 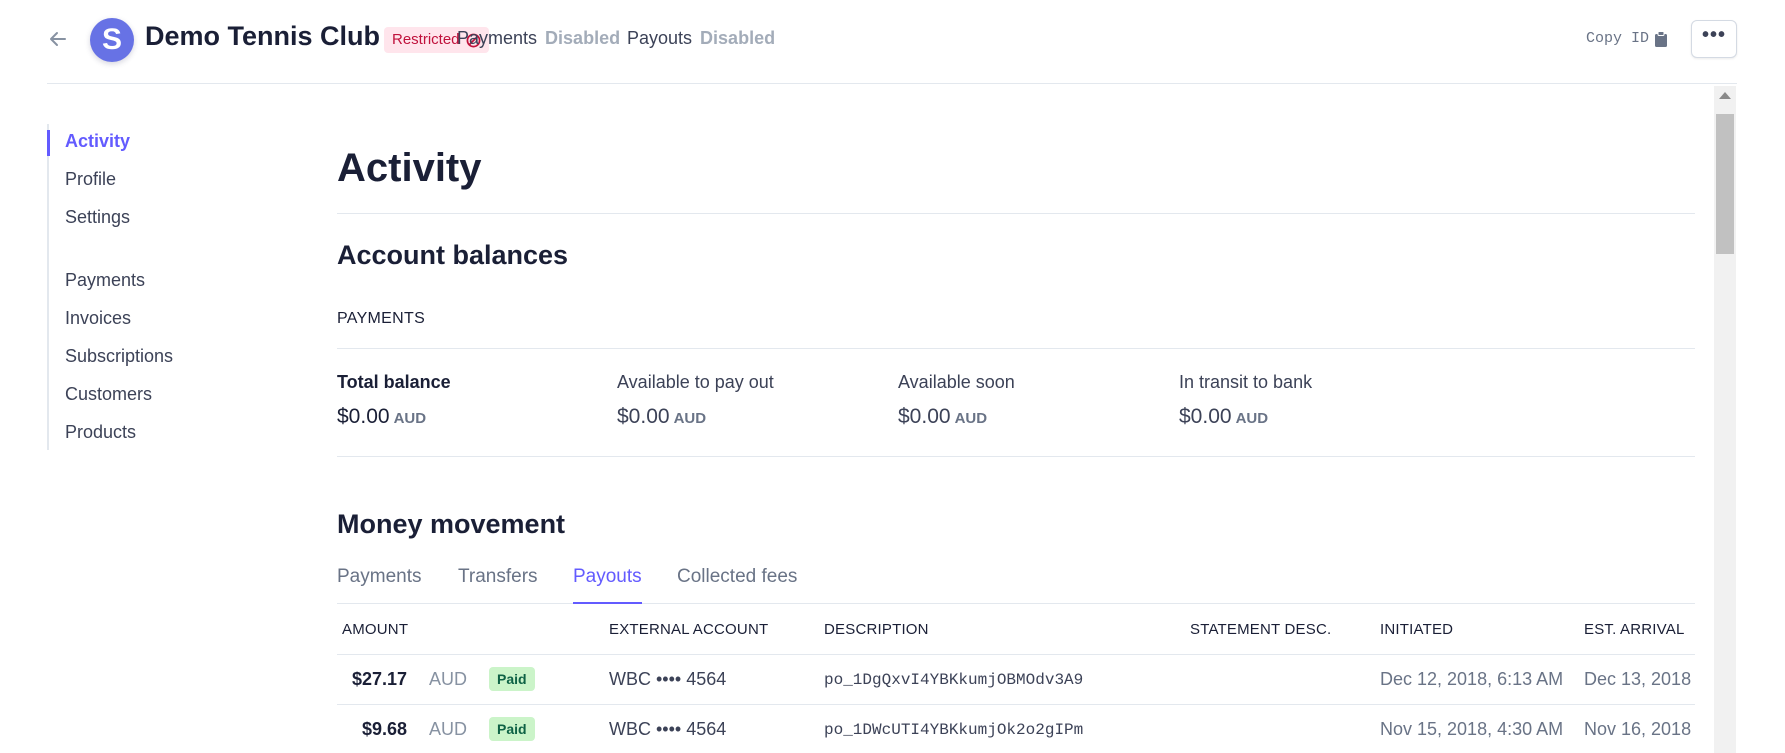 What do you see at coordinates (738, 38) in the screenshot?
I see `payouts-status-value: Disabled` at bounding box center [738, 38].